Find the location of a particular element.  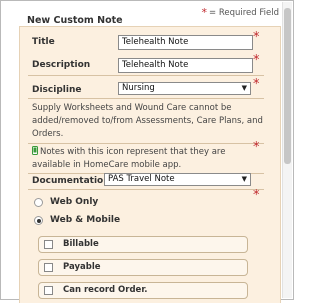

payable-label: Payable is located at coordinates (82, 267).